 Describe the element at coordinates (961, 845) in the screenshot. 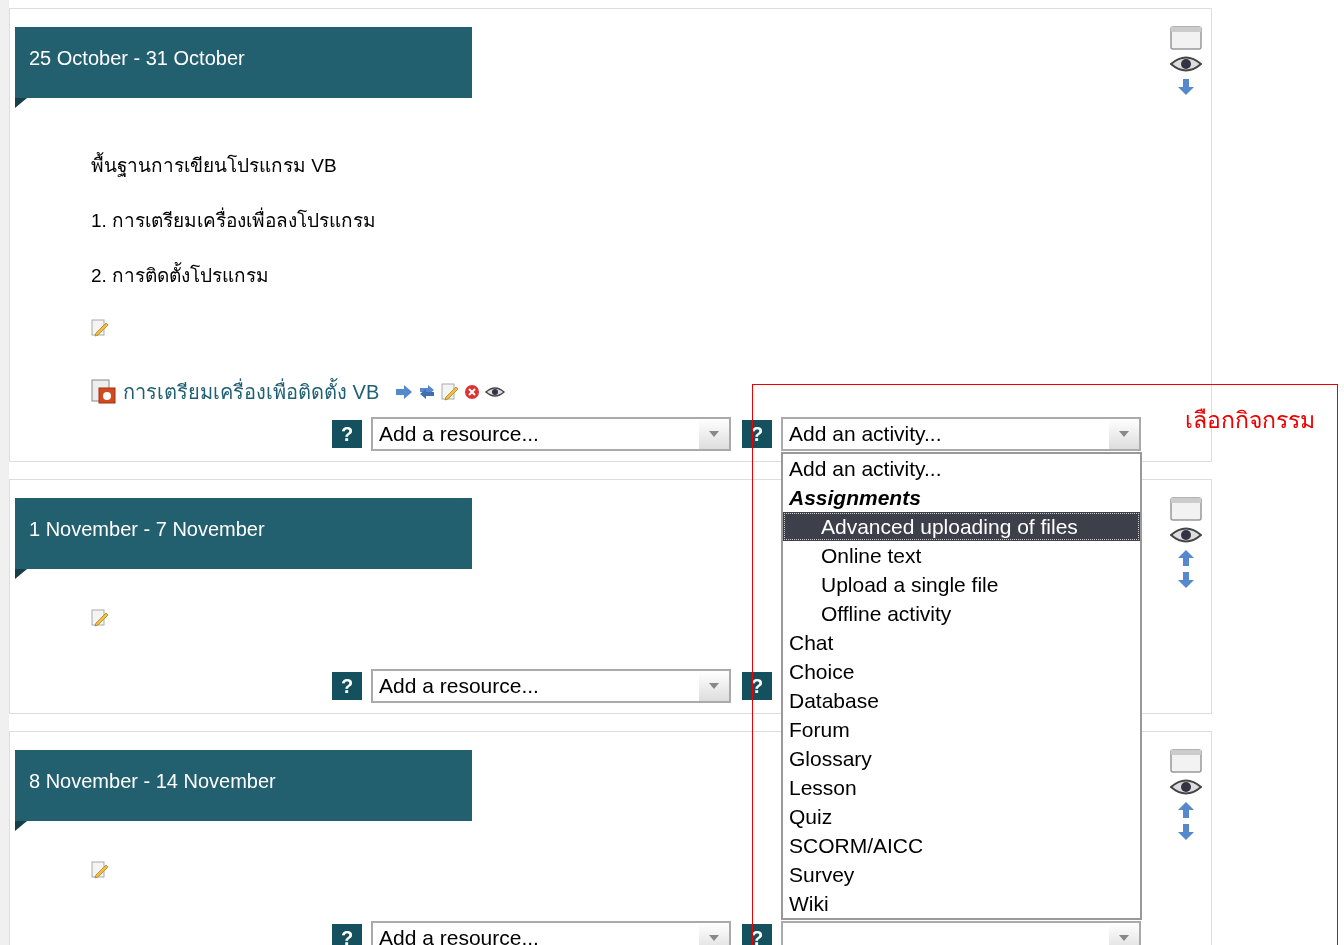

I see `menu-option: SCORM/AICC` at that location.